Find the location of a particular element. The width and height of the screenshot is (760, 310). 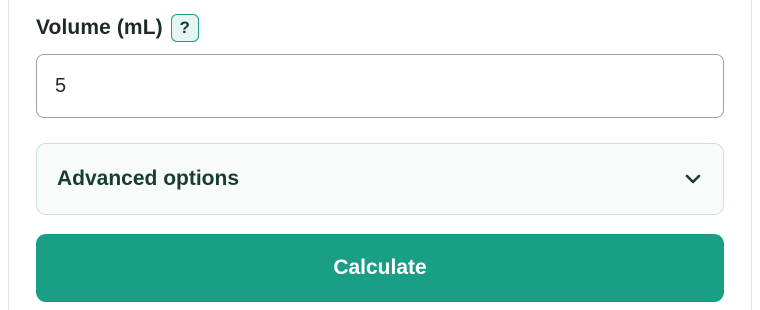

advanced-options-label: Advanced options is located at coordinates (148, 178).